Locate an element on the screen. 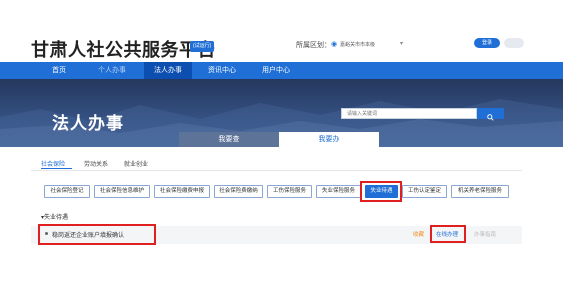 The width and height of the screenshot is (563, 303). nav-user-center: 用户中心 is located at coordinates (276, 70).